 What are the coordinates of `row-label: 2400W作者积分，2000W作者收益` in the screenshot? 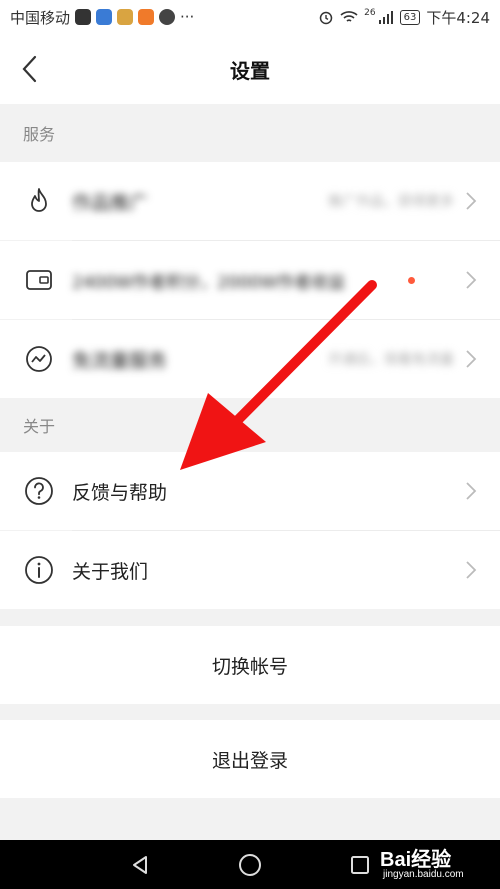 It's located at (209, 282).